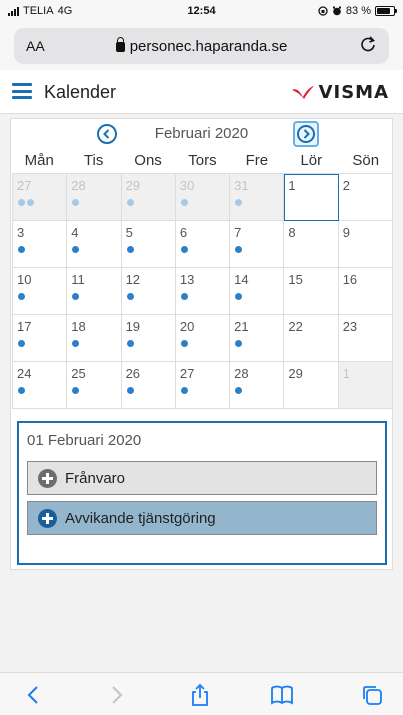 The height and width of the screenshot is (715, 403). I want to click on calendar-day-cell: 2, so click(365, 197).